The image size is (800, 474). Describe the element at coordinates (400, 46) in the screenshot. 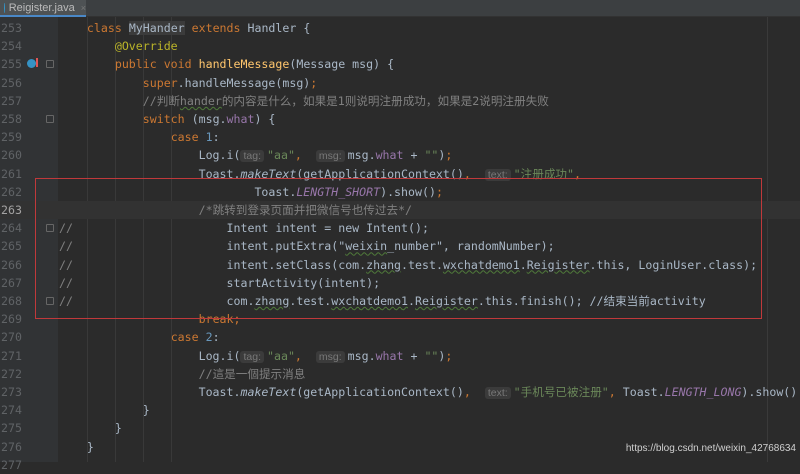

I see `code-line: 254 @Override` at that location.